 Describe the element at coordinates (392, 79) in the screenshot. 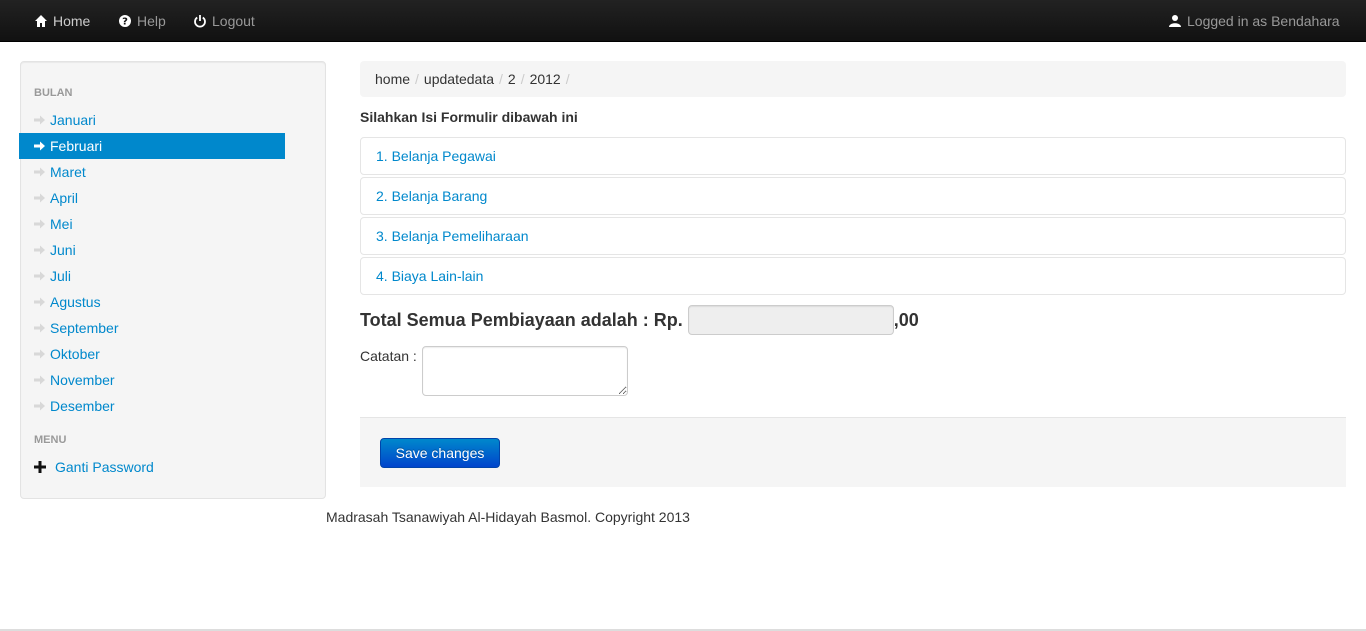

I see `breadcrumb-home: home` at that location.